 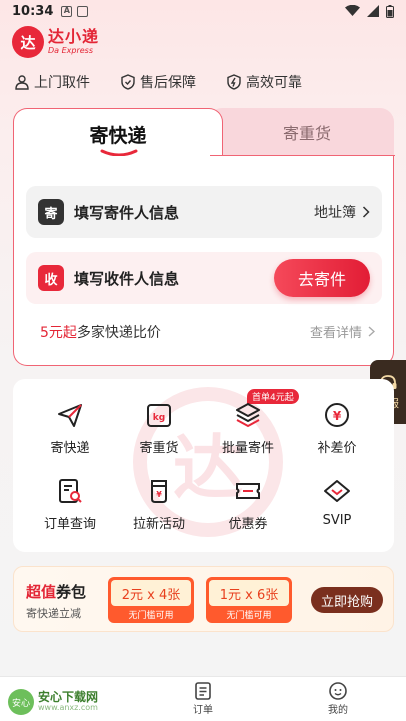 I want to click on tab-express: 寄快递, so click(x=118, y=134).